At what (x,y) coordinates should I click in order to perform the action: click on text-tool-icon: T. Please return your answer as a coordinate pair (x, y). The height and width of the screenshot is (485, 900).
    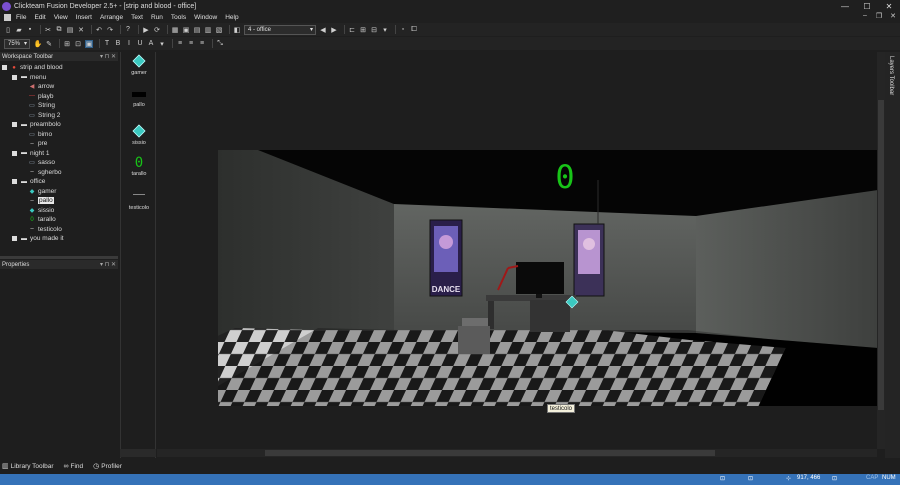
    Looking at the image, I should click on (107, 44).